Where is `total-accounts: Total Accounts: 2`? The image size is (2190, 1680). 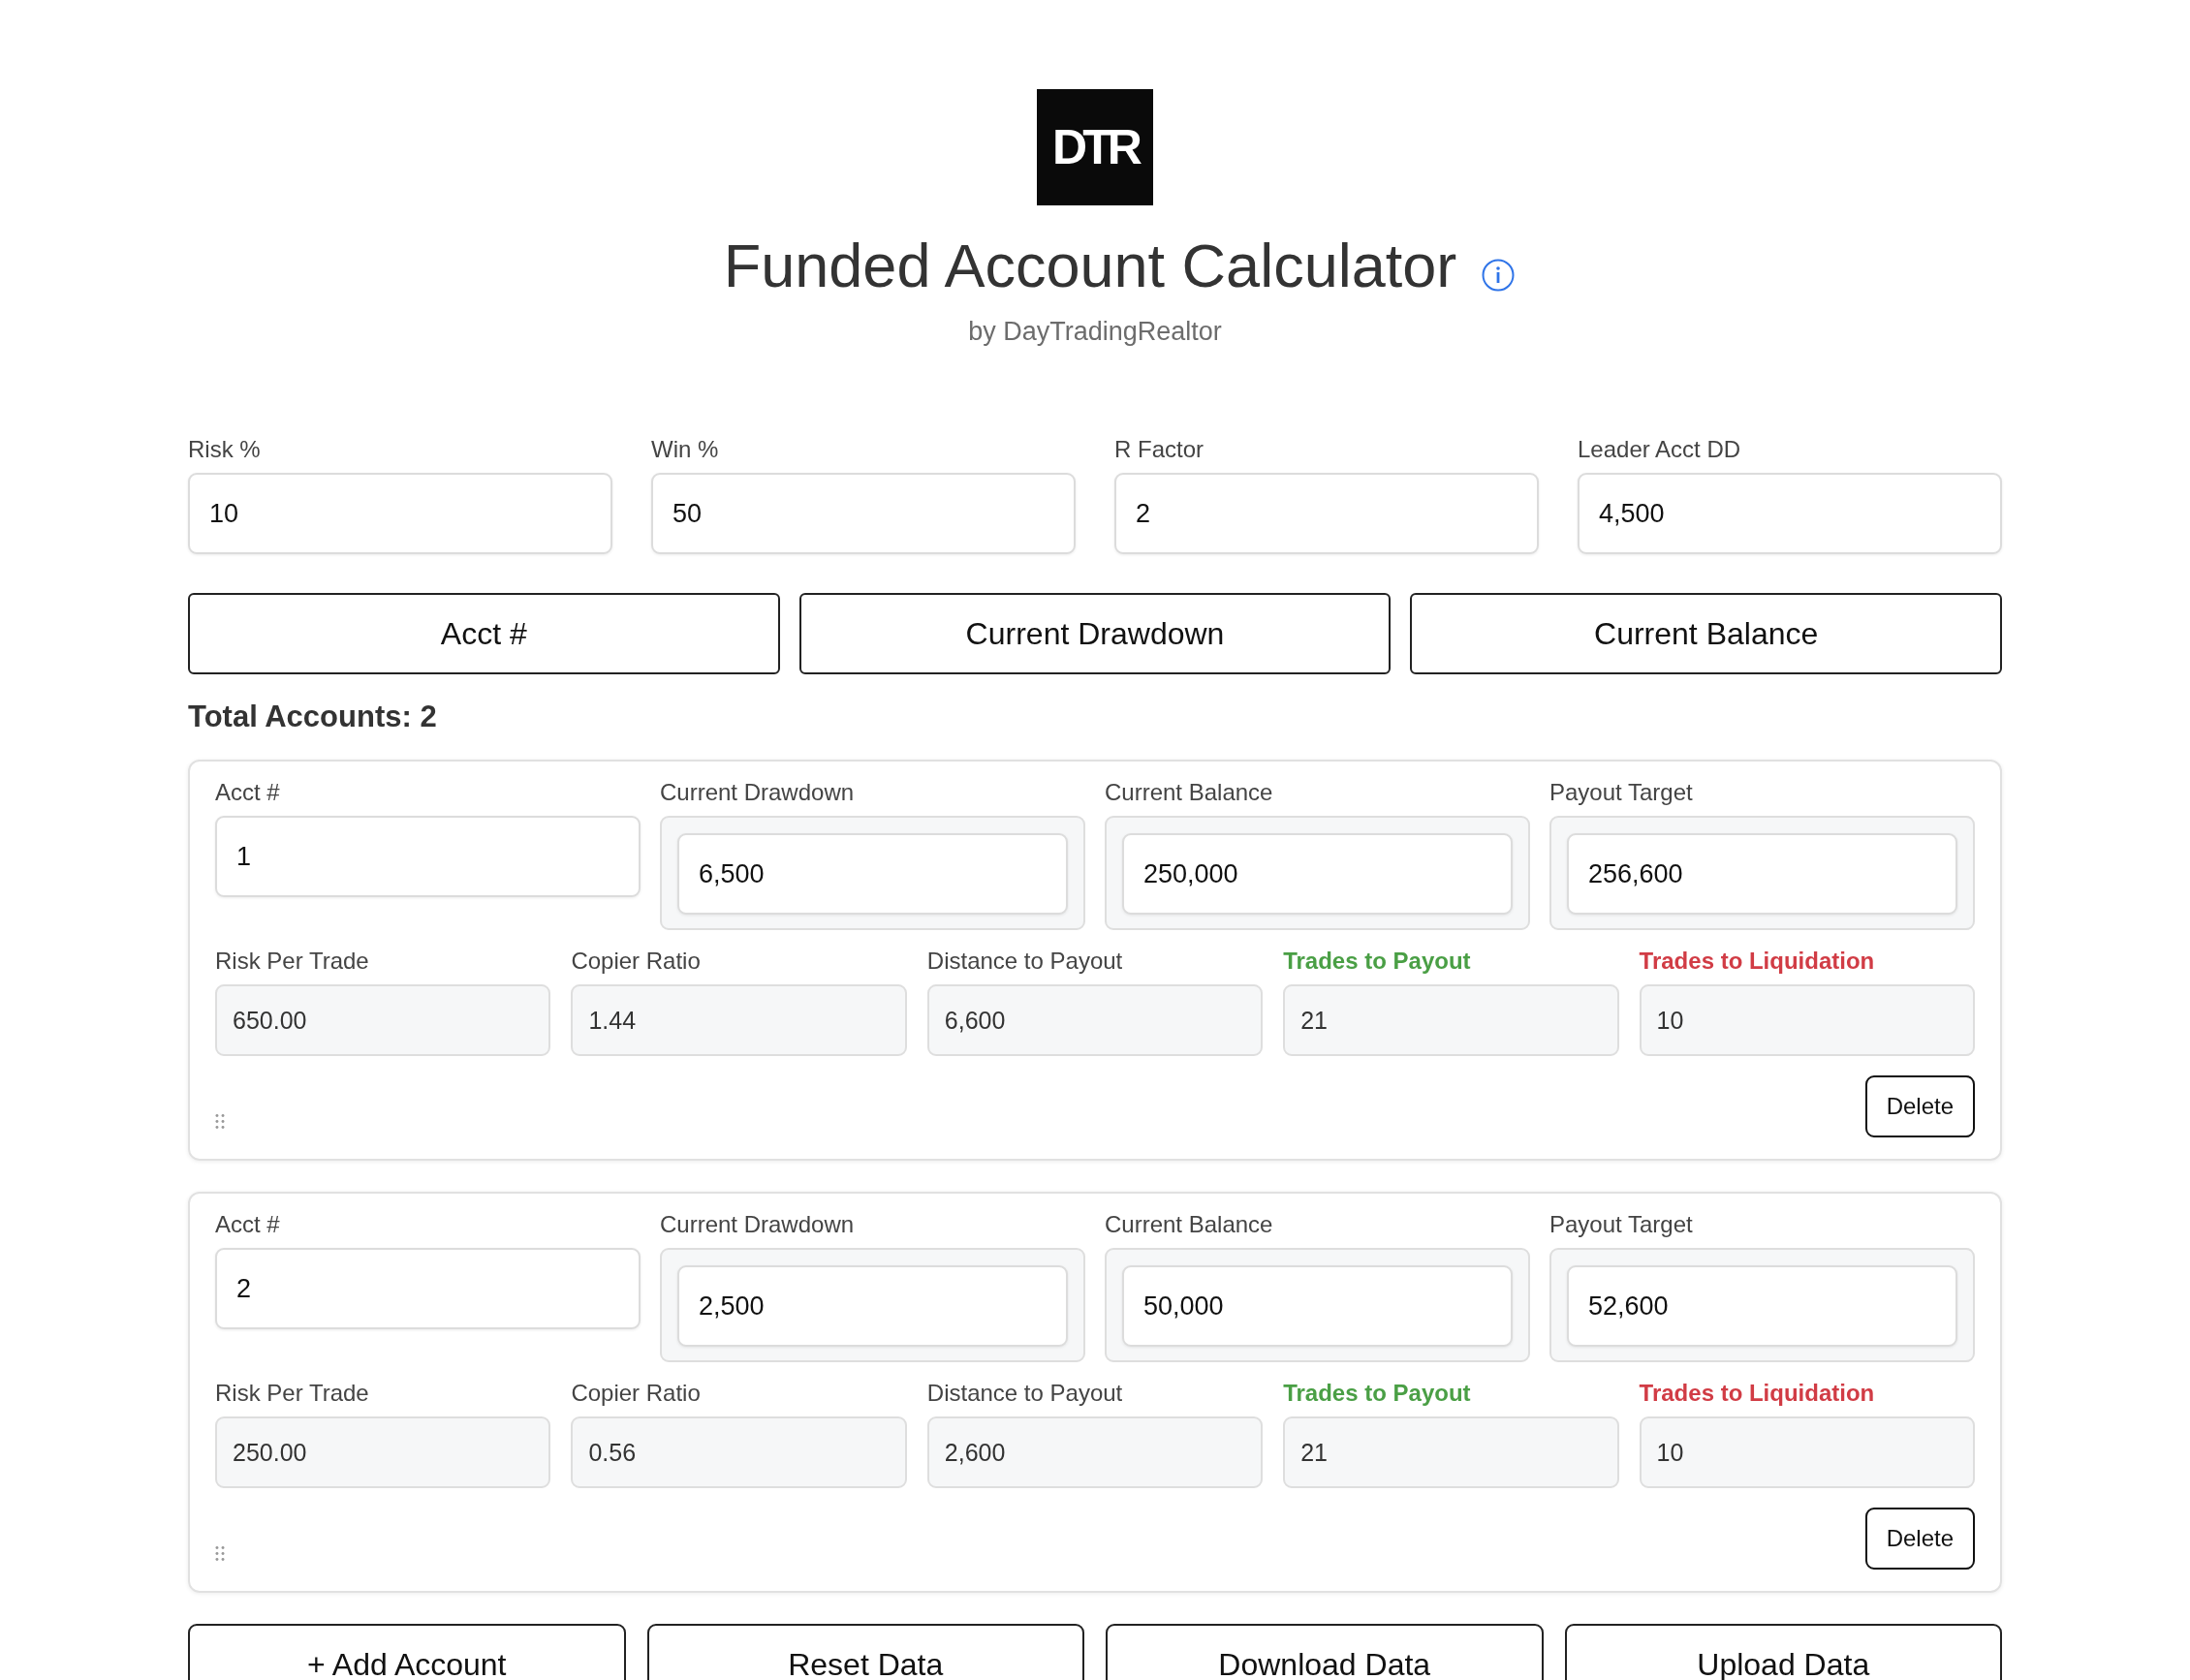
total-accounts: Total Accounts: 2 is located at coordinates (313, 718).